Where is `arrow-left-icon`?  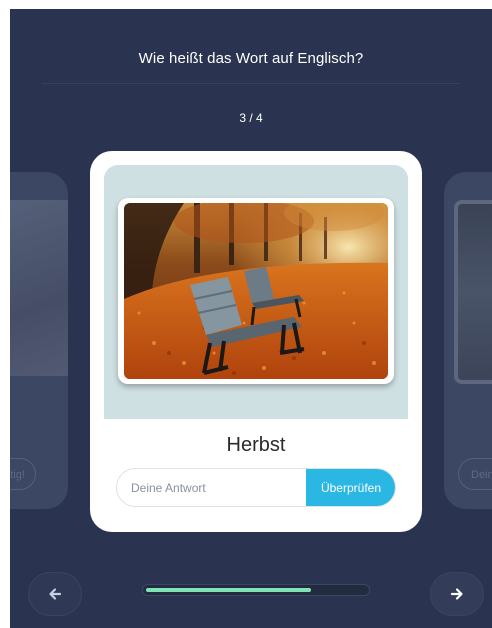
arrow-left-icon is located at coordinates (55, 594).